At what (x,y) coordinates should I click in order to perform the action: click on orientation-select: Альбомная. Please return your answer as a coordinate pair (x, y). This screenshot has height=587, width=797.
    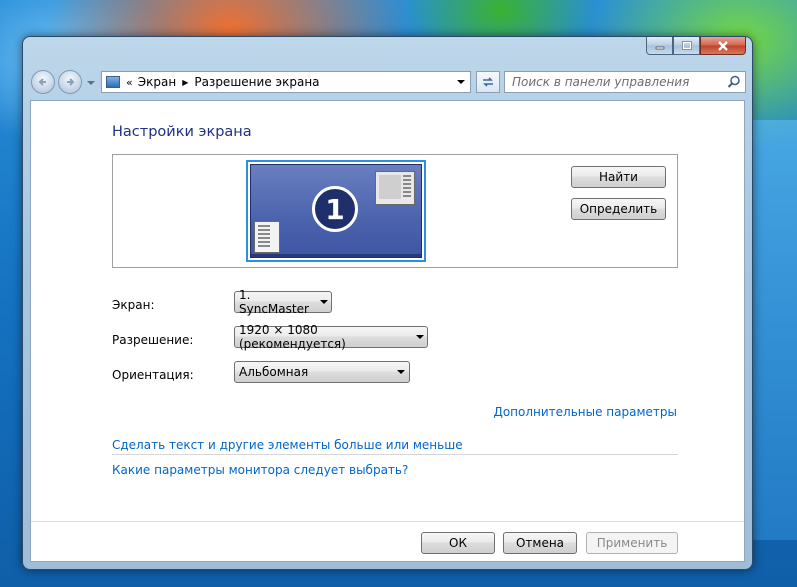
    Looking at the image, I should click on (322, 372).